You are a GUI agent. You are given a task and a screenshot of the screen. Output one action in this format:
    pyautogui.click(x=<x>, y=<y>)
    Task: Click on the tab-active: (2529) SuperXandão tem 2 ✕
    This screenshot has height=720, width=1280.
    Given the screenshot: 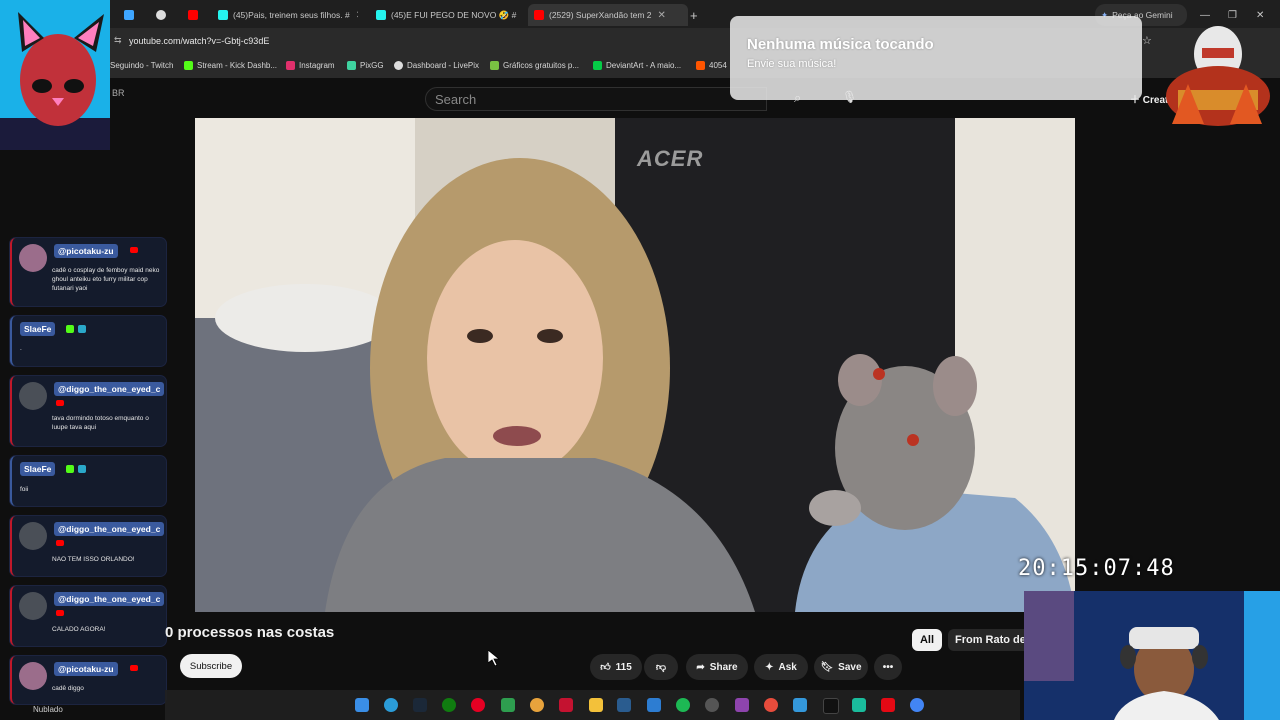 What is the action you would take?
    pyautogui.click(x=608, y=15)
    